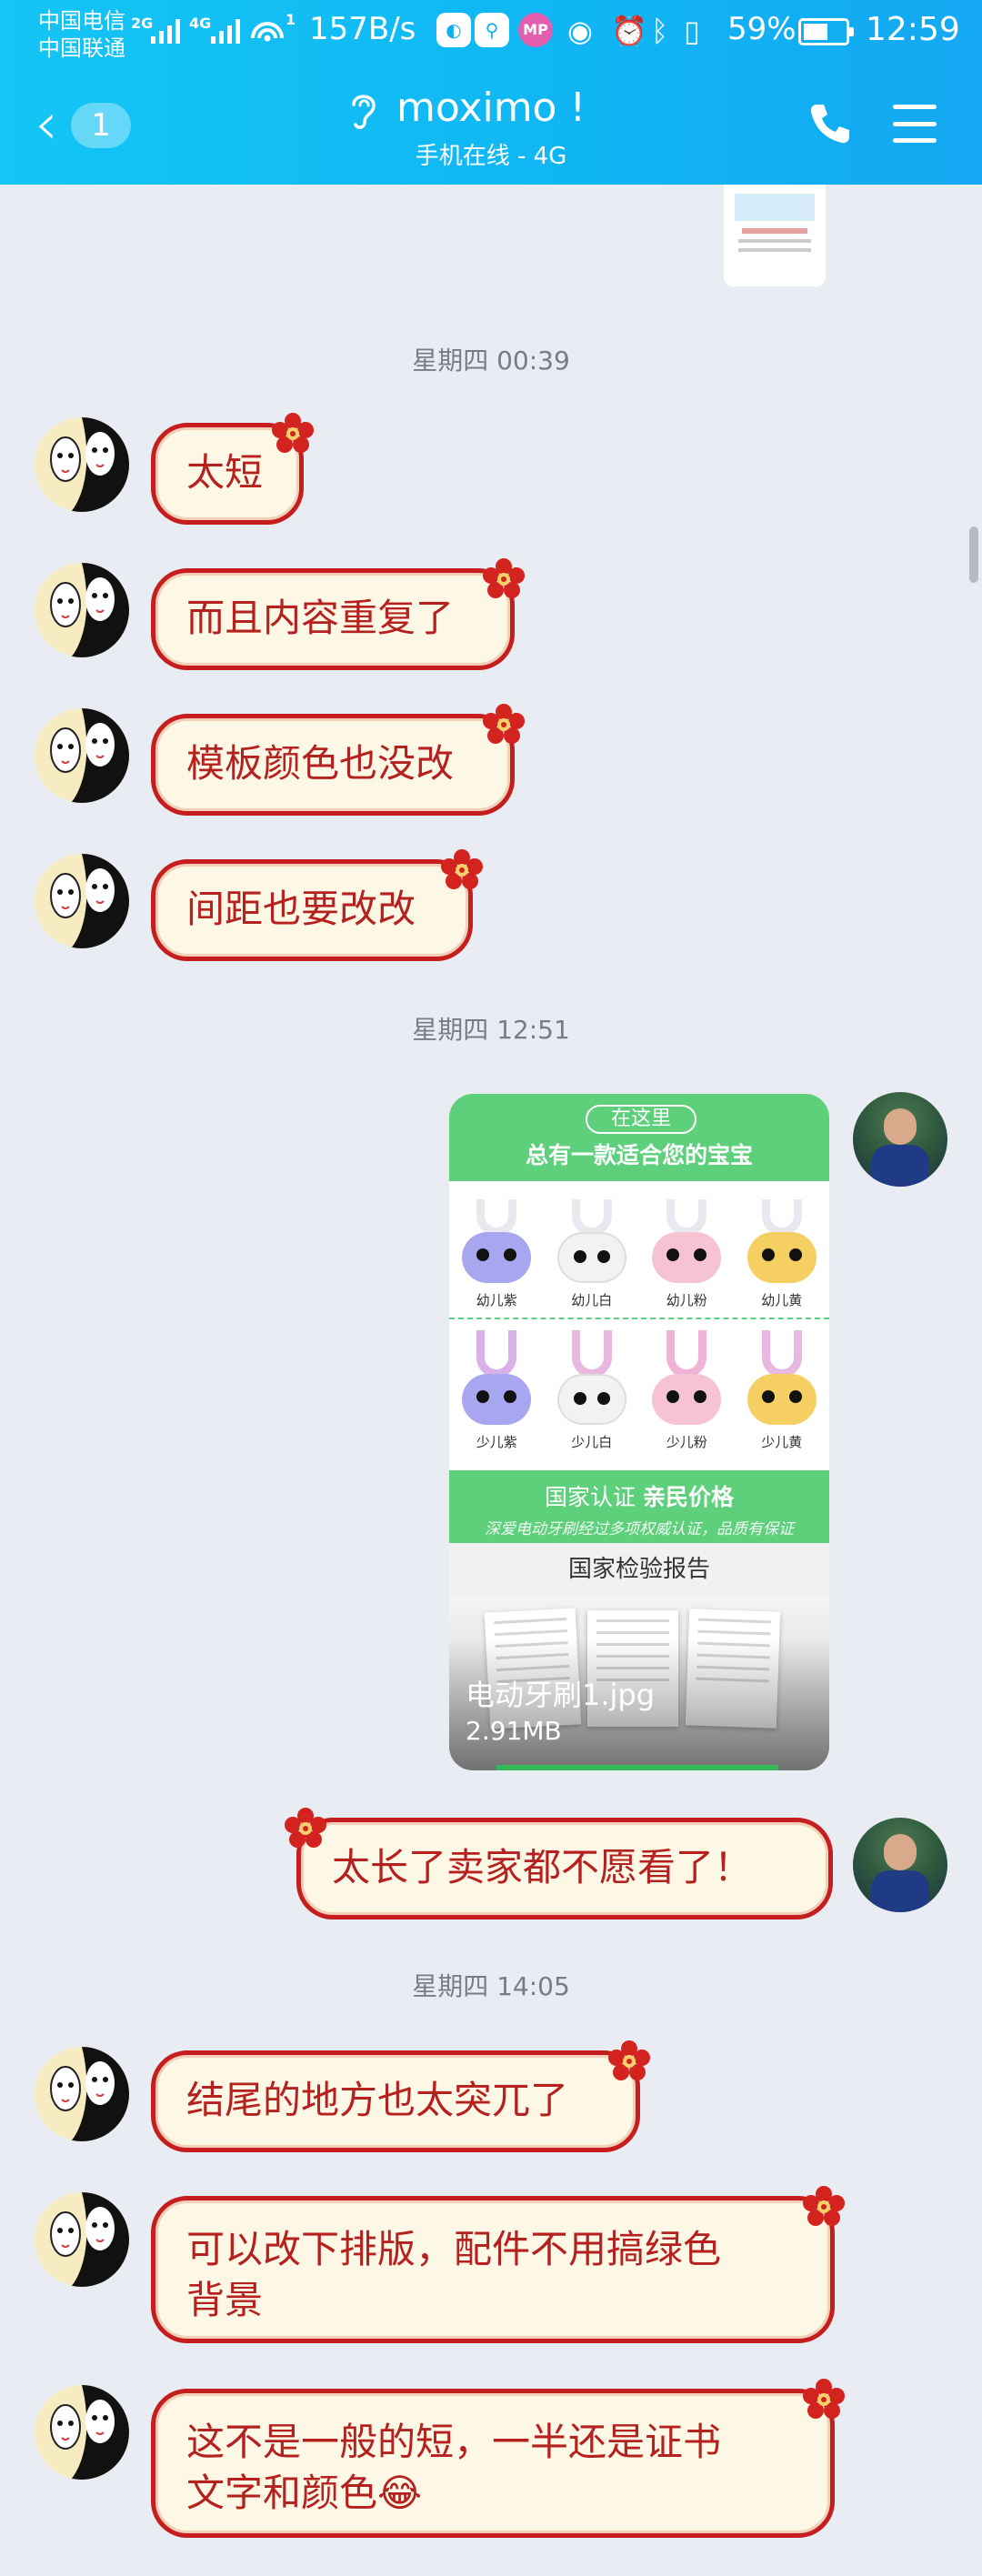  I want to click on image-file-size: 2.91MB, so click(514, 1731).